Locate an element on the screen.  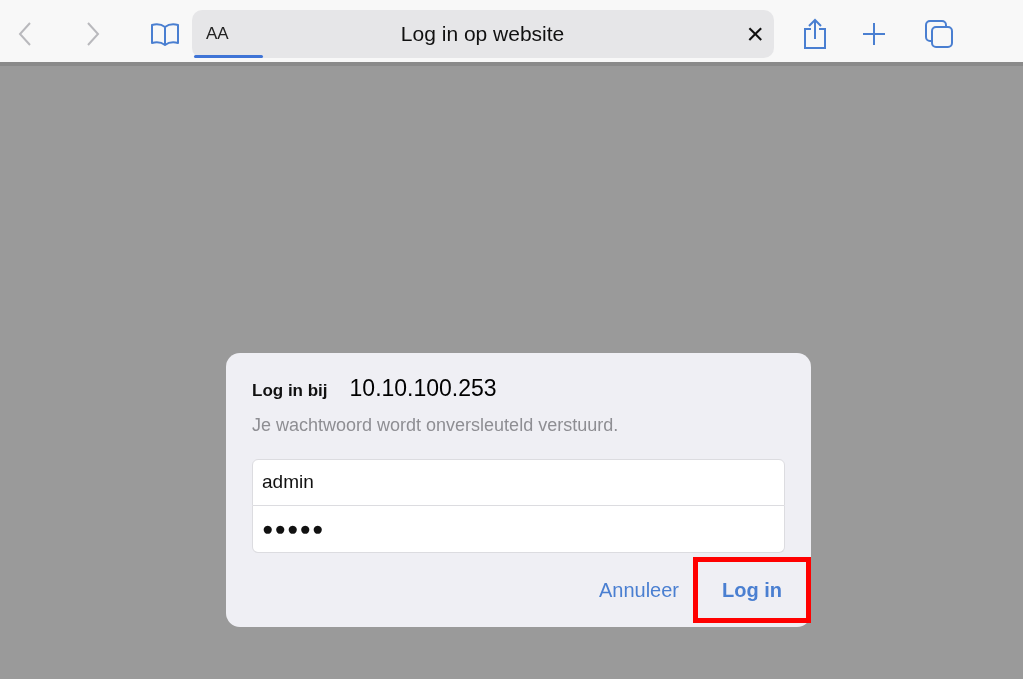
page-title: Log in op website is located at coordinates (482, 34).